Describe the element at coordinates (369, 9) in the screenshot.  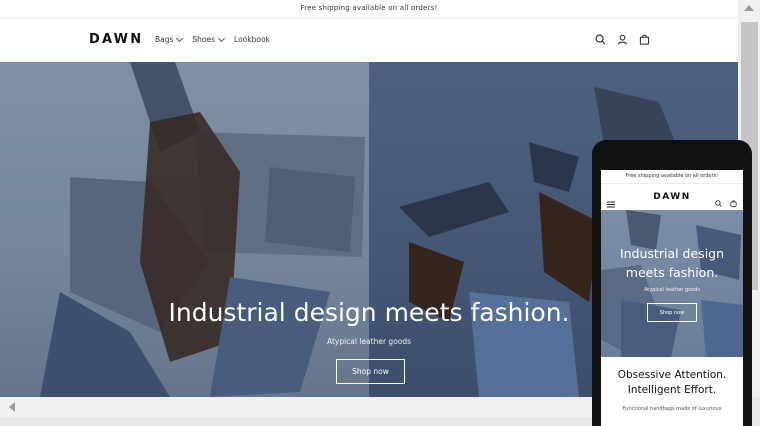
I see `announcement-bar: Free shipping available on all orders!` at that location.